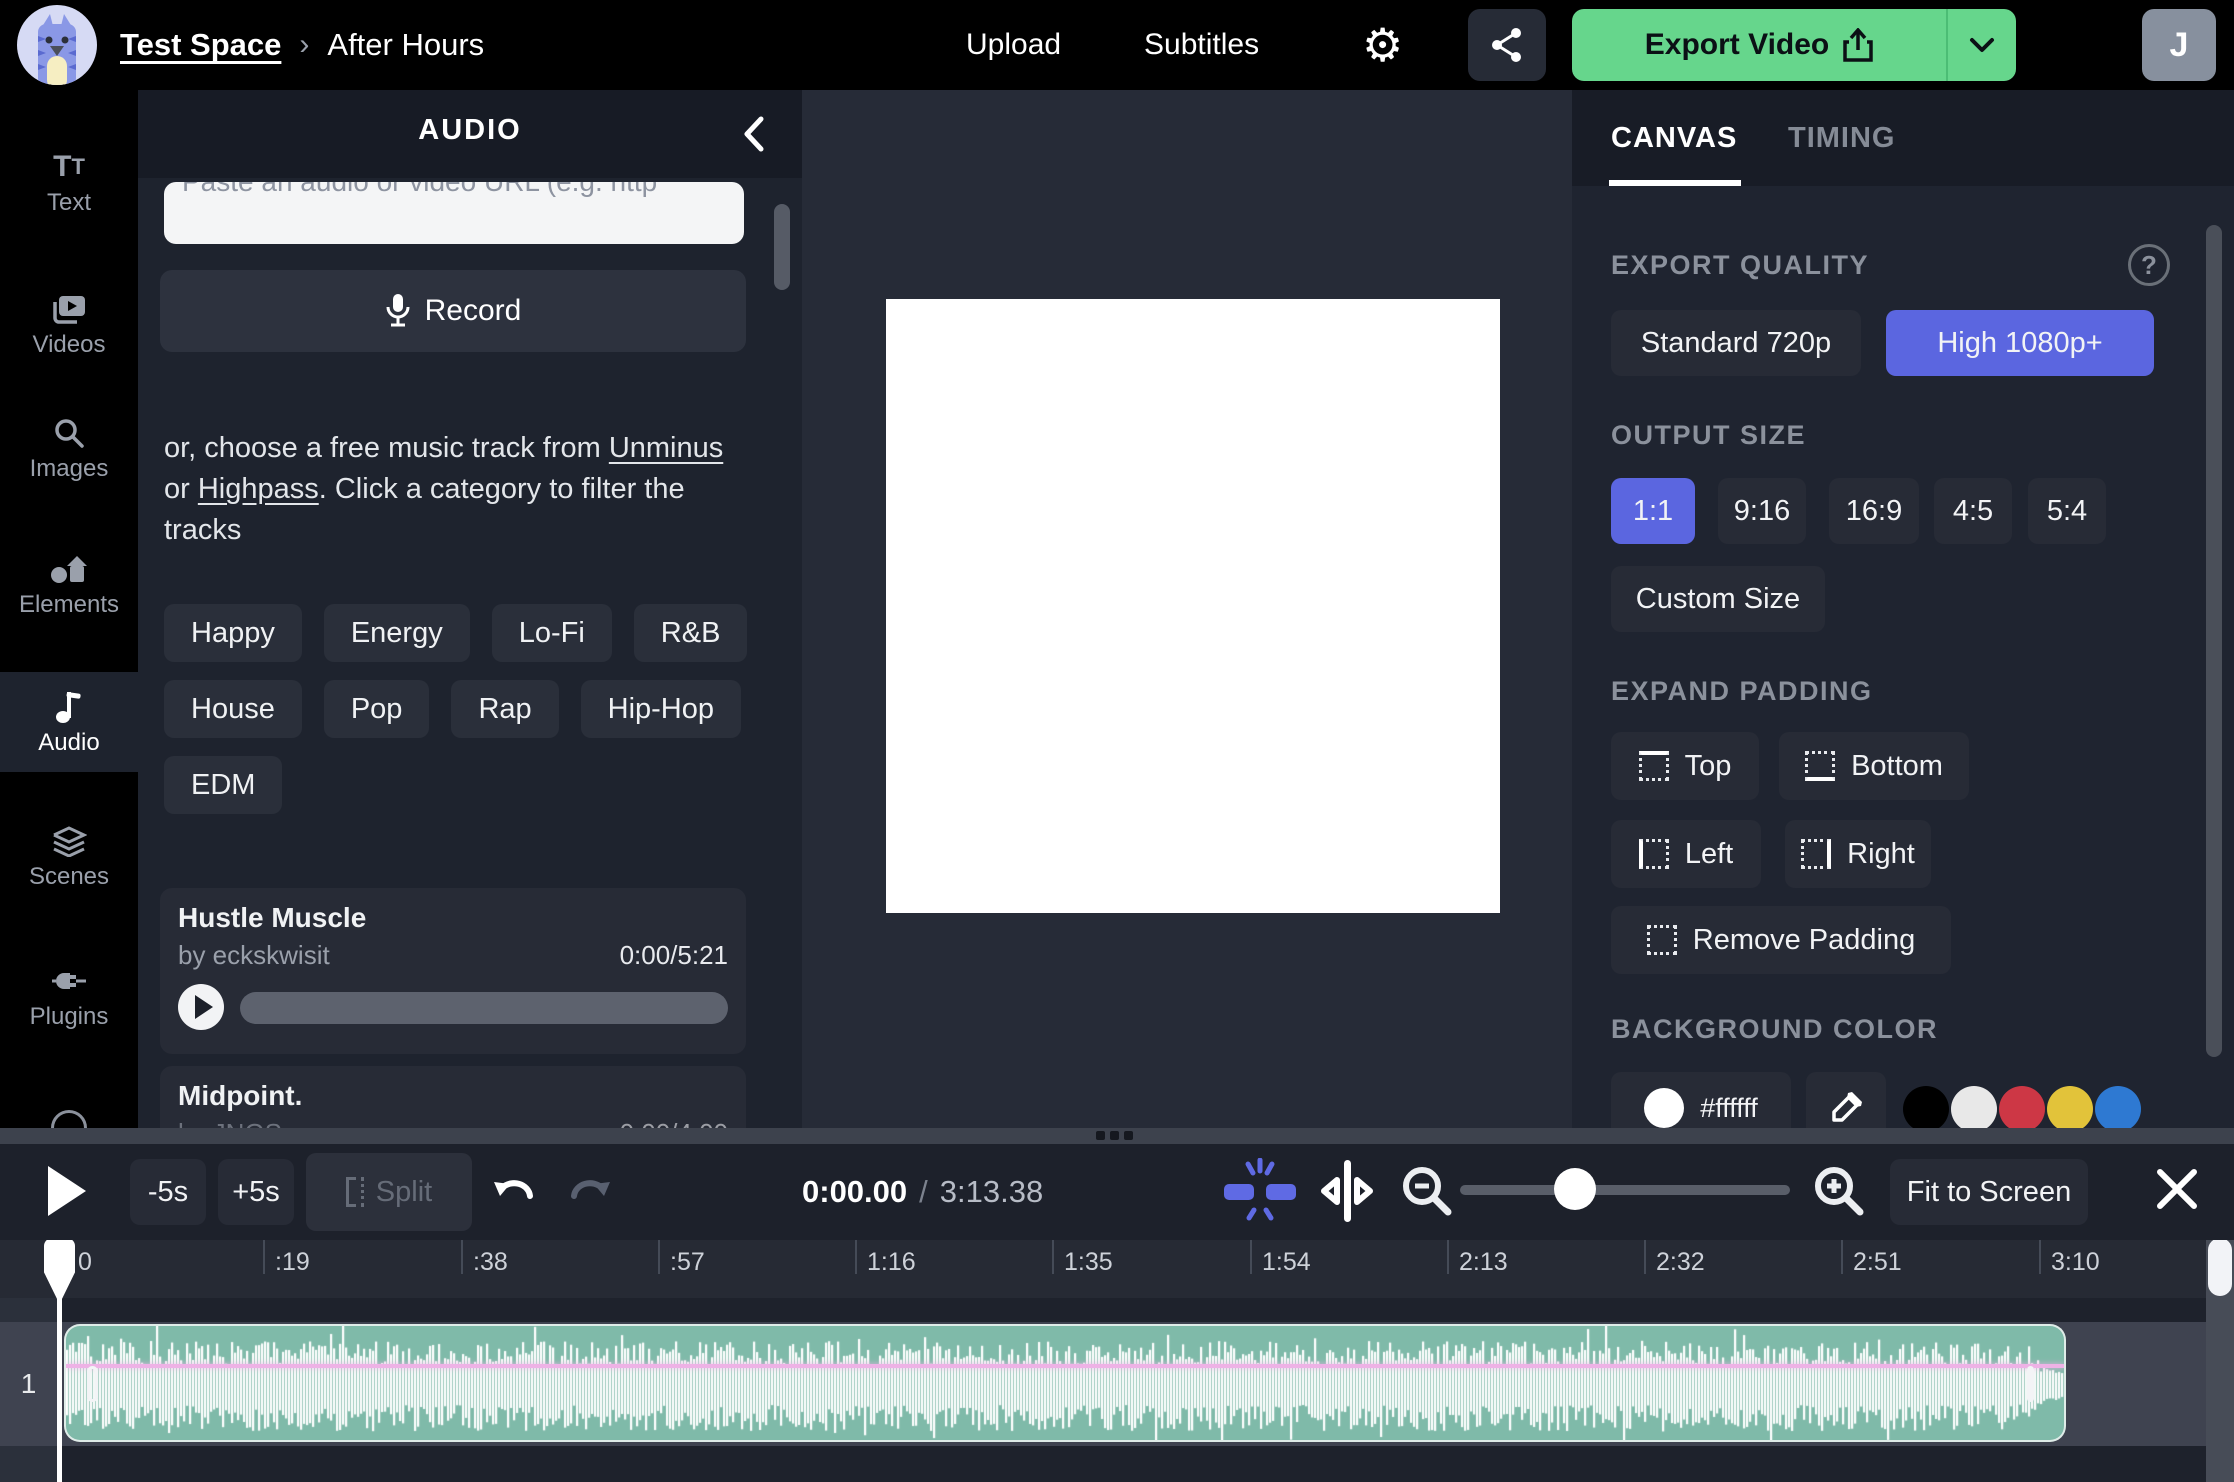 This screenshot has width=2234, height=1482. What do you see at coordinates (661, 709) in the screenshot?
I see `category-hiphop: Hip-Hop` at bounding box center [661, 709].